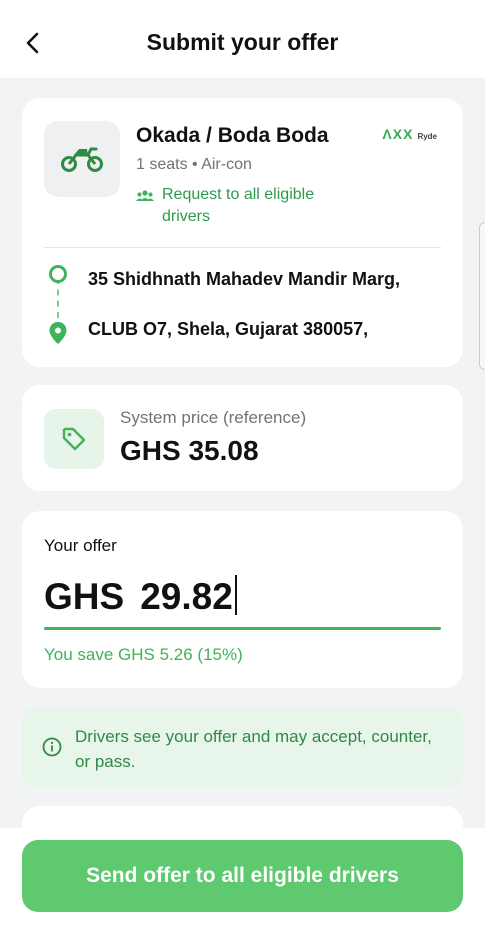 This screenshot has height=929, width=485. I want to click on ride-meta: 1 seats • Air-con, so click(194, 164).